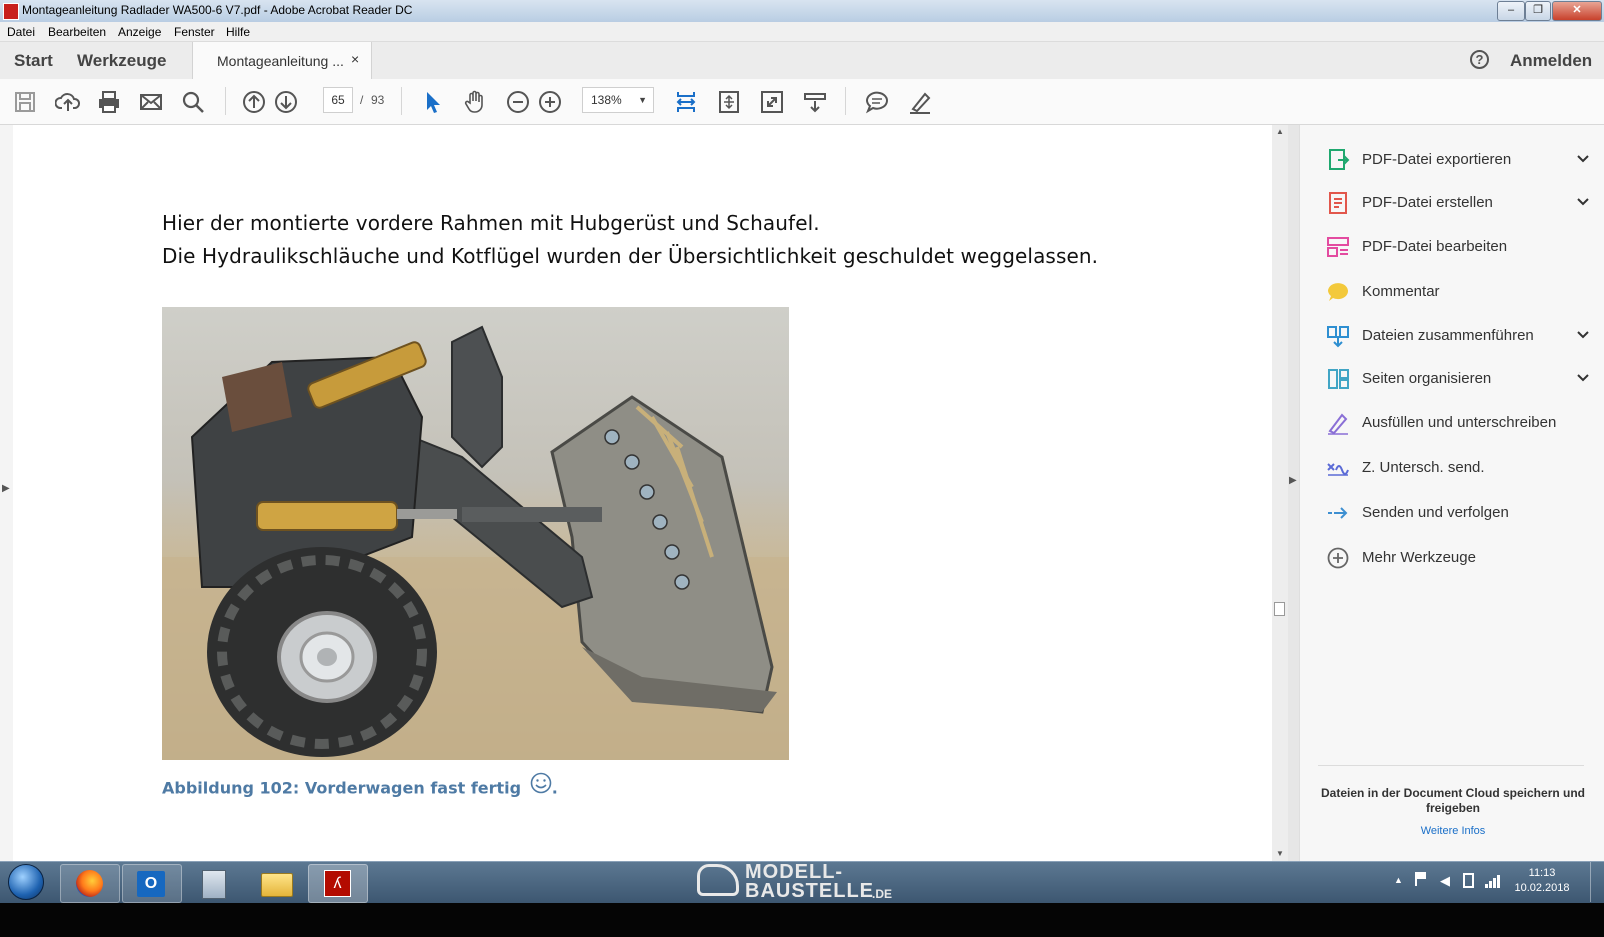  I want to click on maximize-button: ❐, so click(1538, 11).